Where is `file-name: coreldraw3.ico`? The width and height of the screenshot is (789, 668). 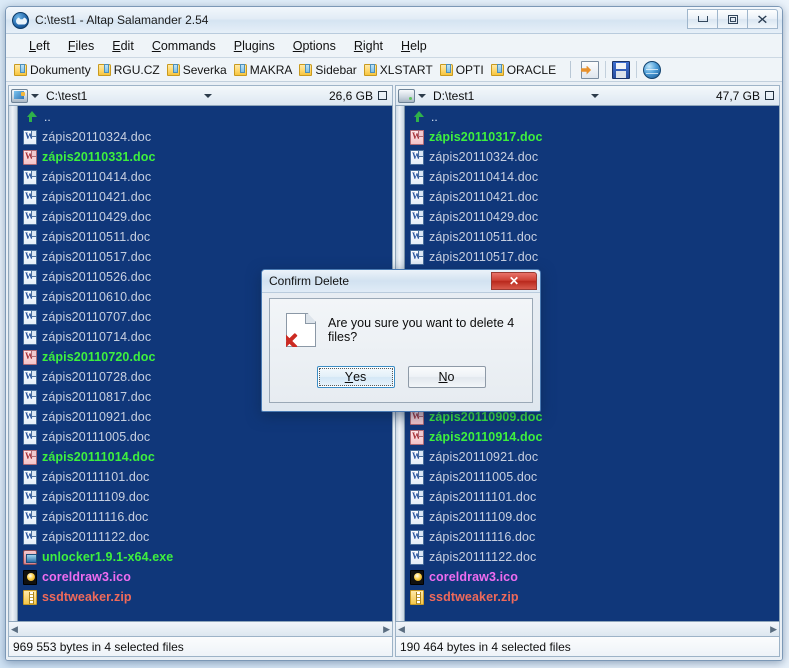
file-name: coreldraw3.ico is located at coordinates (473, 577).